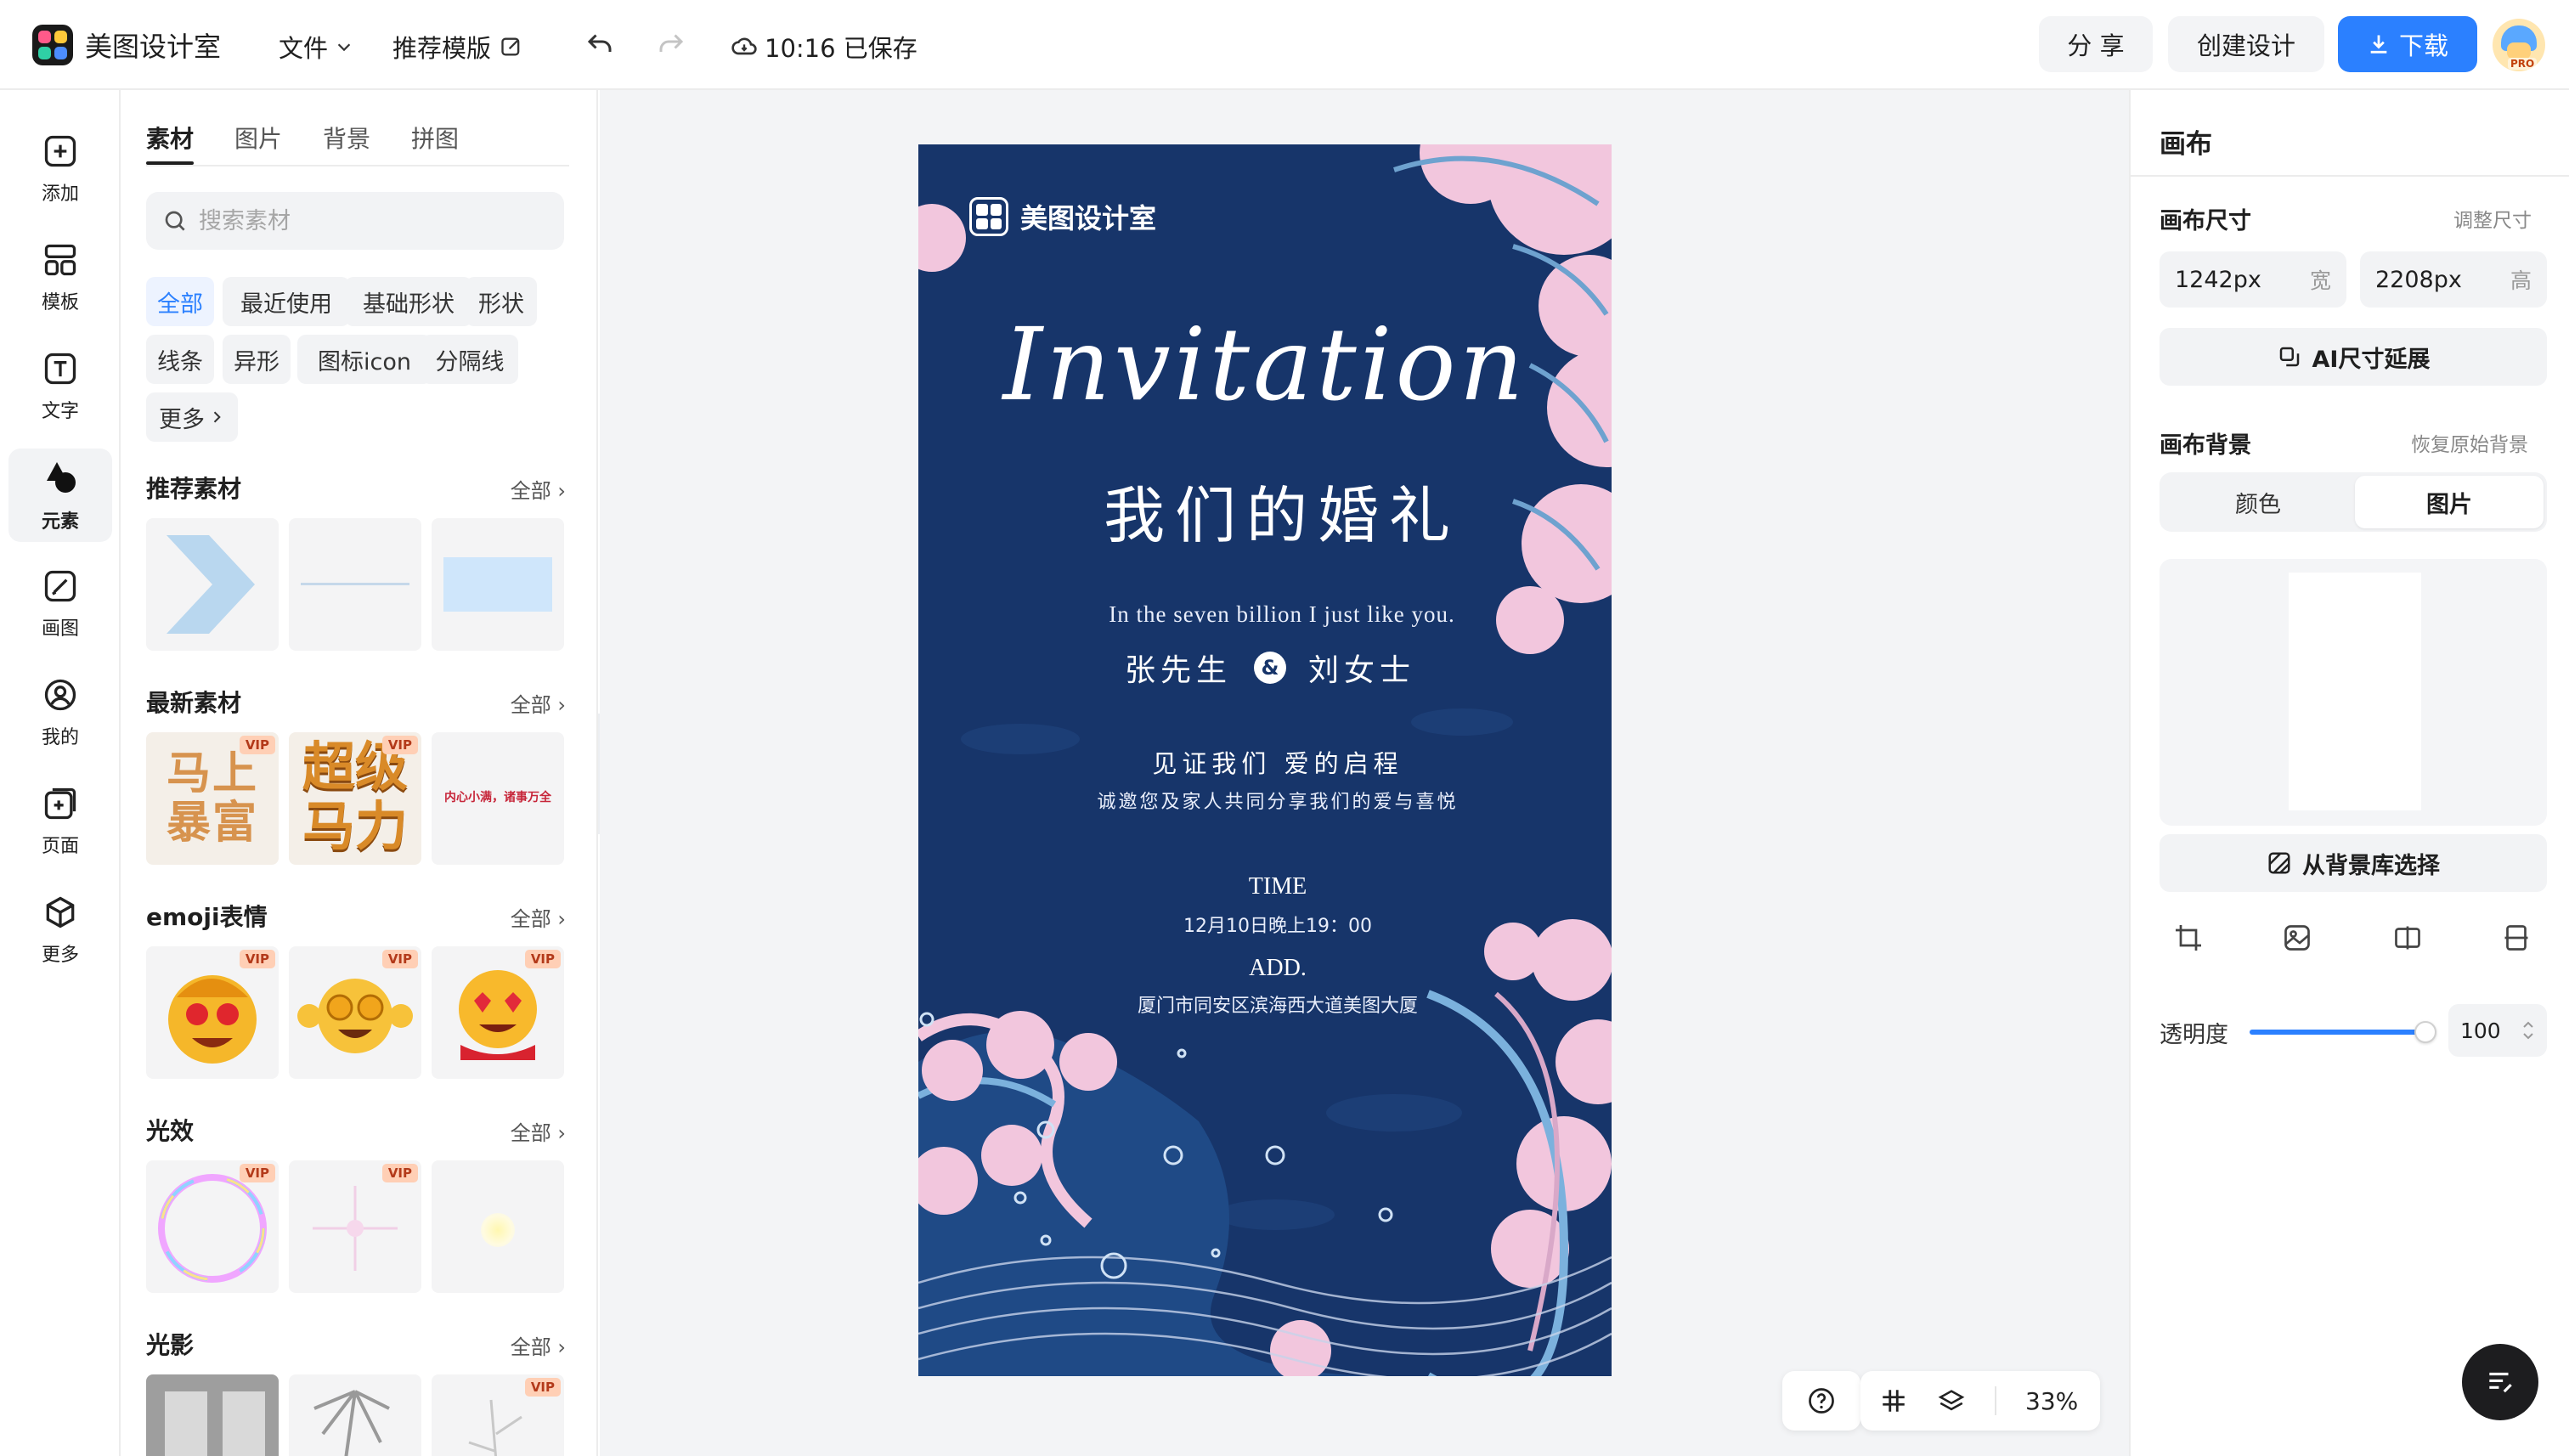 Image resolution: width=2569 pixels, height=1456 pixels. I want to click on zoom-level: 33%, so click(2051, 1401).